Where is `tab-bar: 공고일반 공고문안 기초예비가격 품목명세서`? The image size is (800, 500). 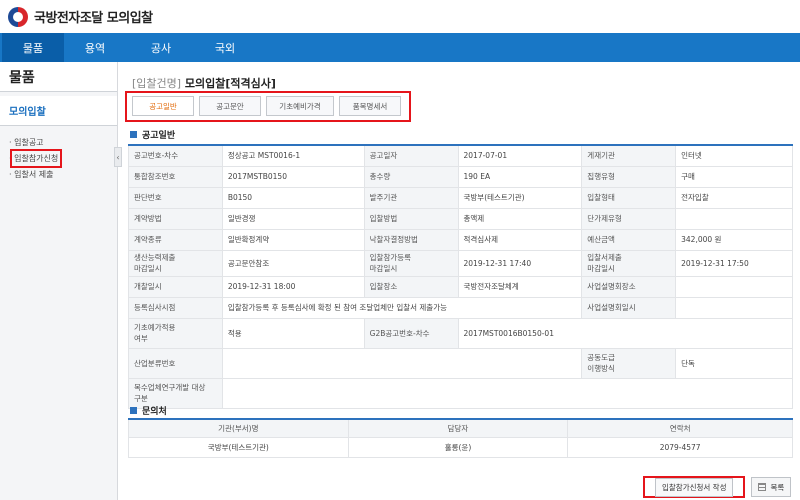 tab-bar: 공고일반 공고문안 기초예비가격 품목명세서 is located at coordinates (268, 106).